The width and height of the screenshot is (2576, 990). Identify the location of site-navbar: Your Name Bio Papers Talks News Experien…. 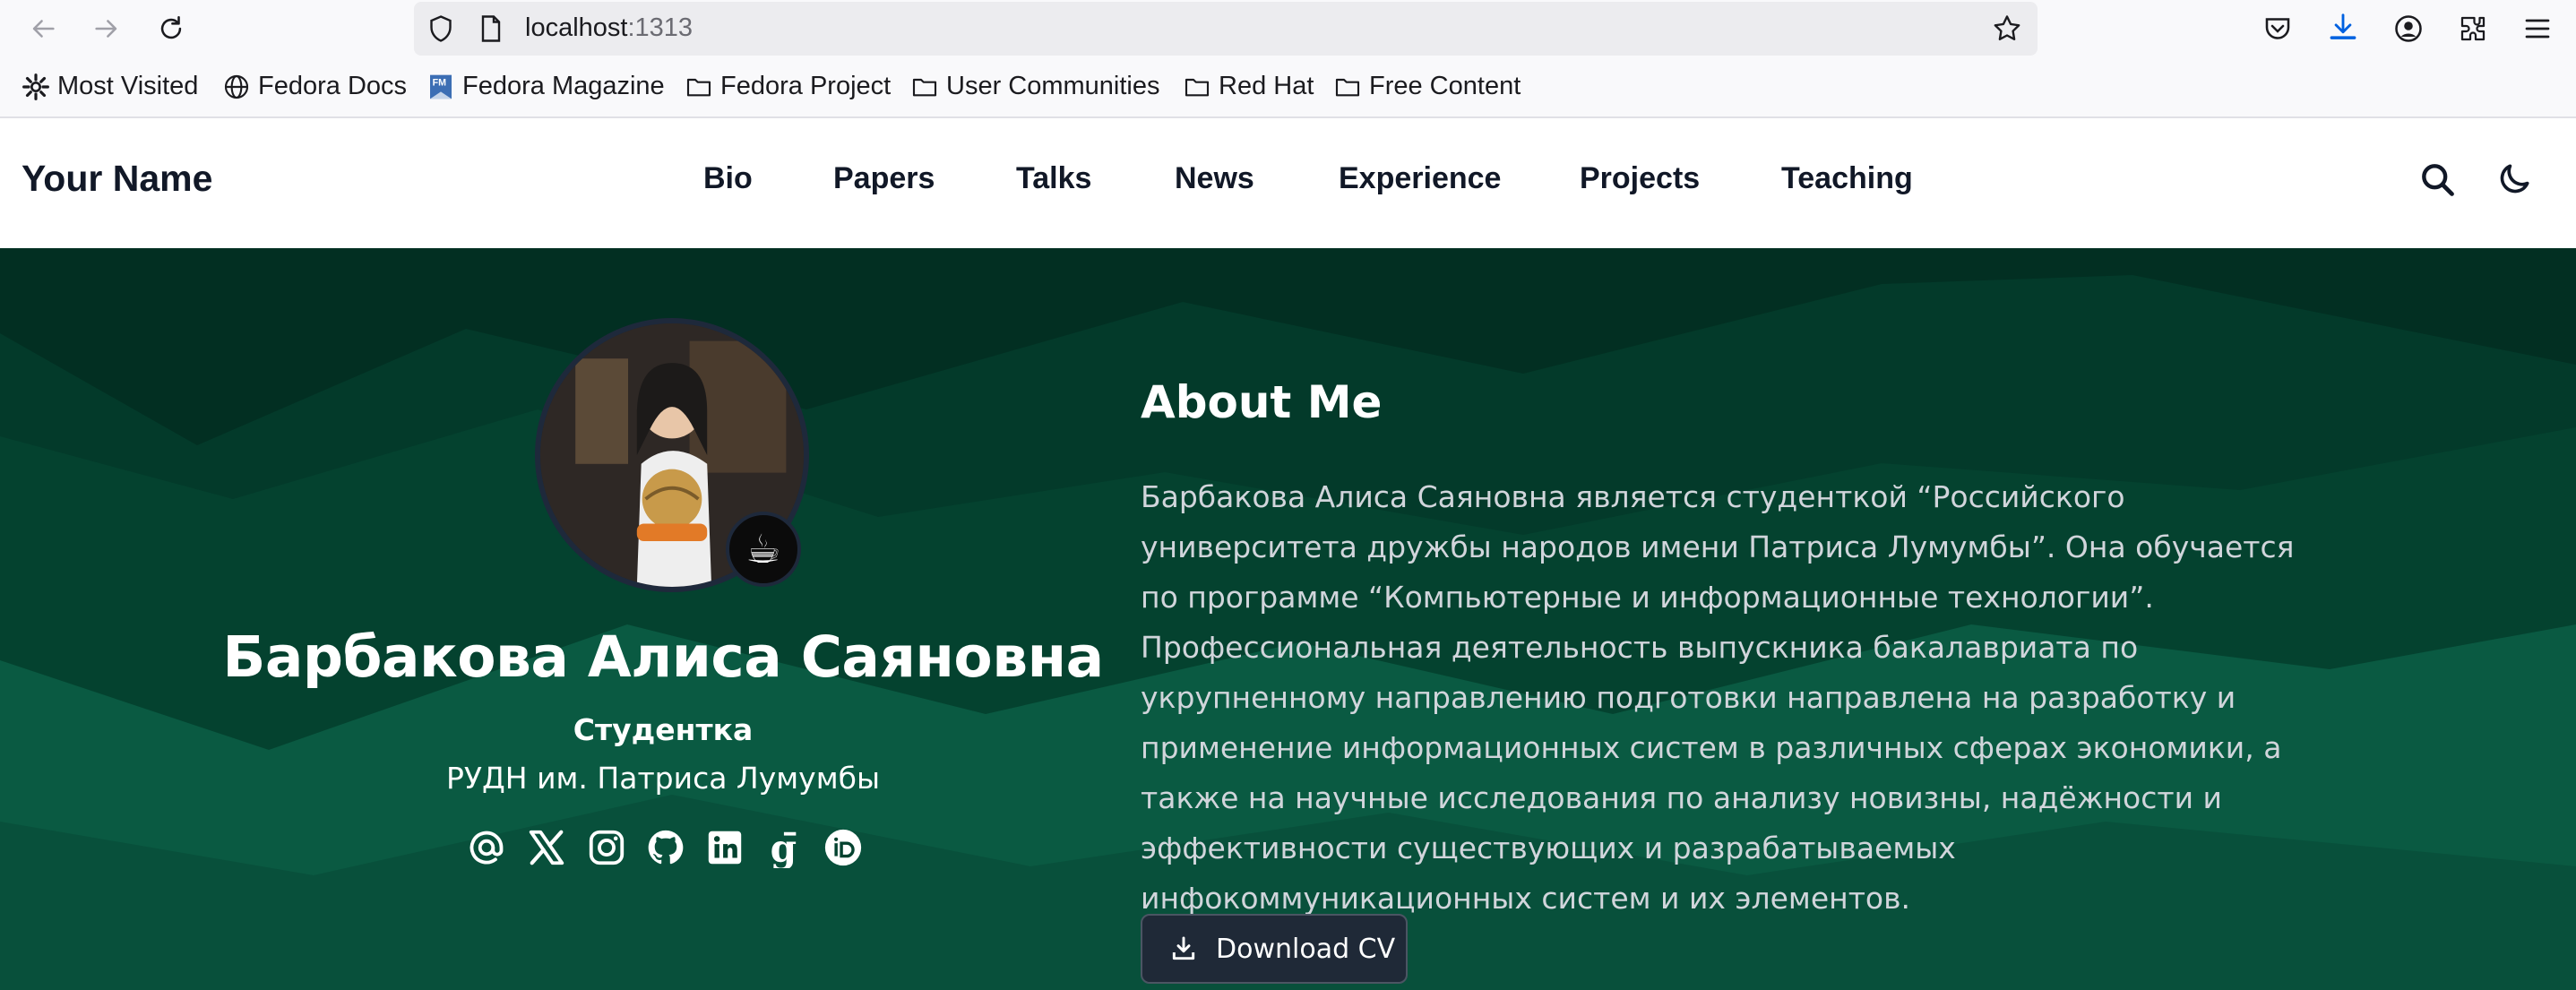
(1288, 183).